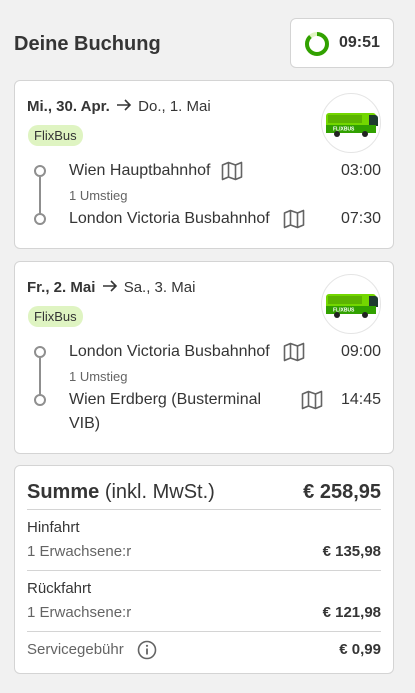 This screenshot has width=415, height=693. What do you see at coordinates (359, 42) in the screenshot?
I see `timer-value: 09:51` at bounding box center [359, 42].